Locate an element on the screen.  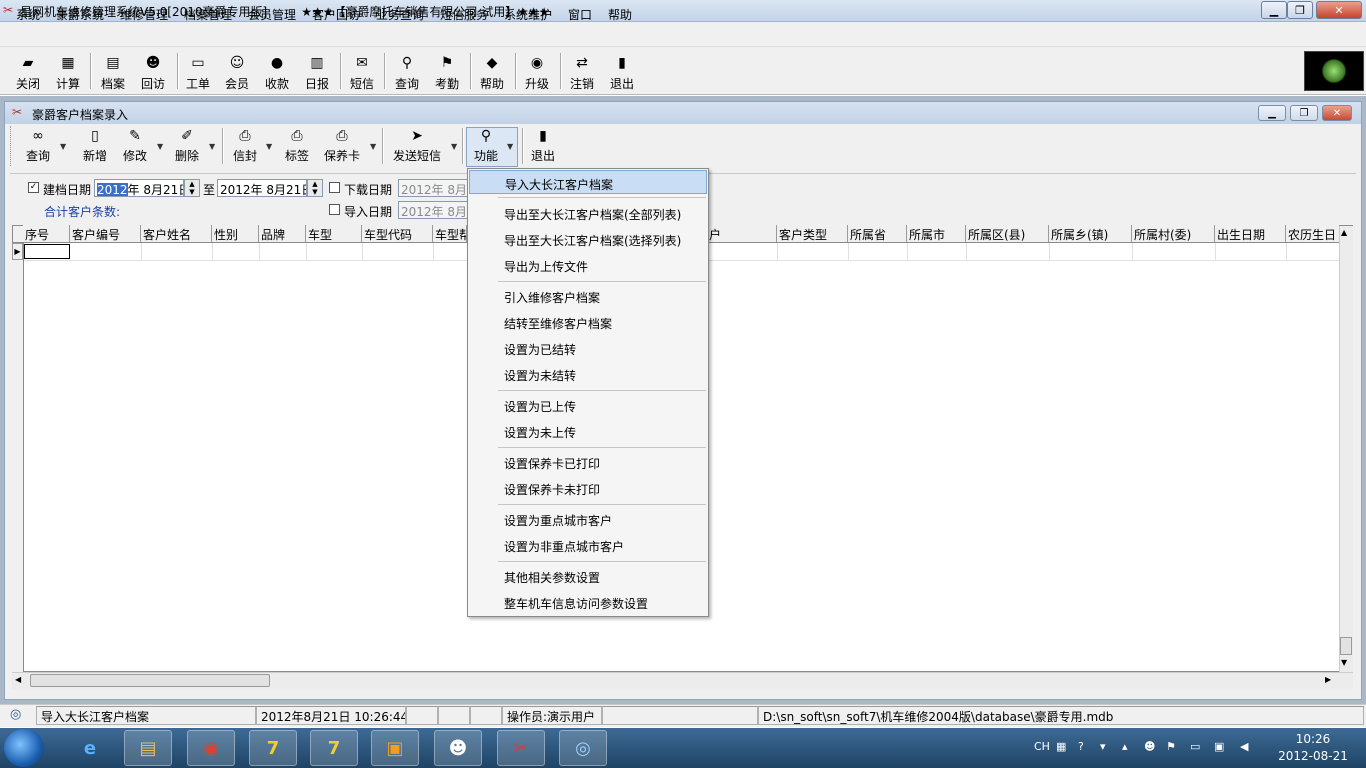
scroll-down-arrow: ▼ is located at coordinates (1344, 662).